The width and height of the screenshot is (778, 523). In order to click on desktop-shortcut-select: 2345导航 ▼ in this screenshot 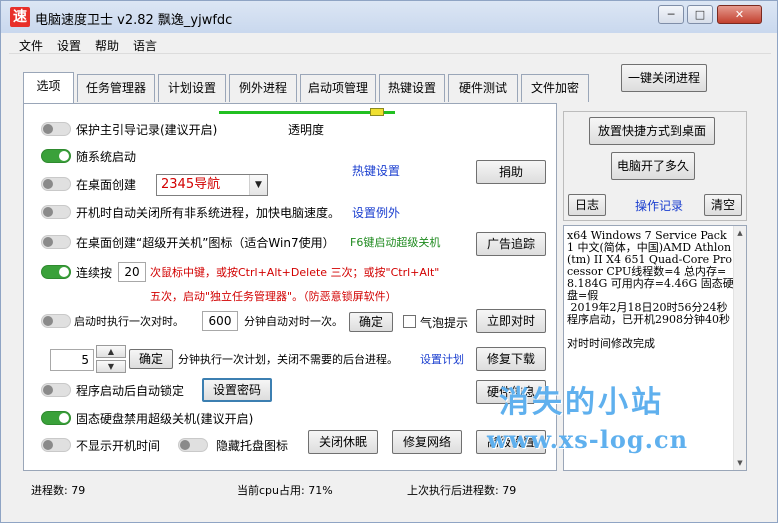, I will do `click(212, 185)`.